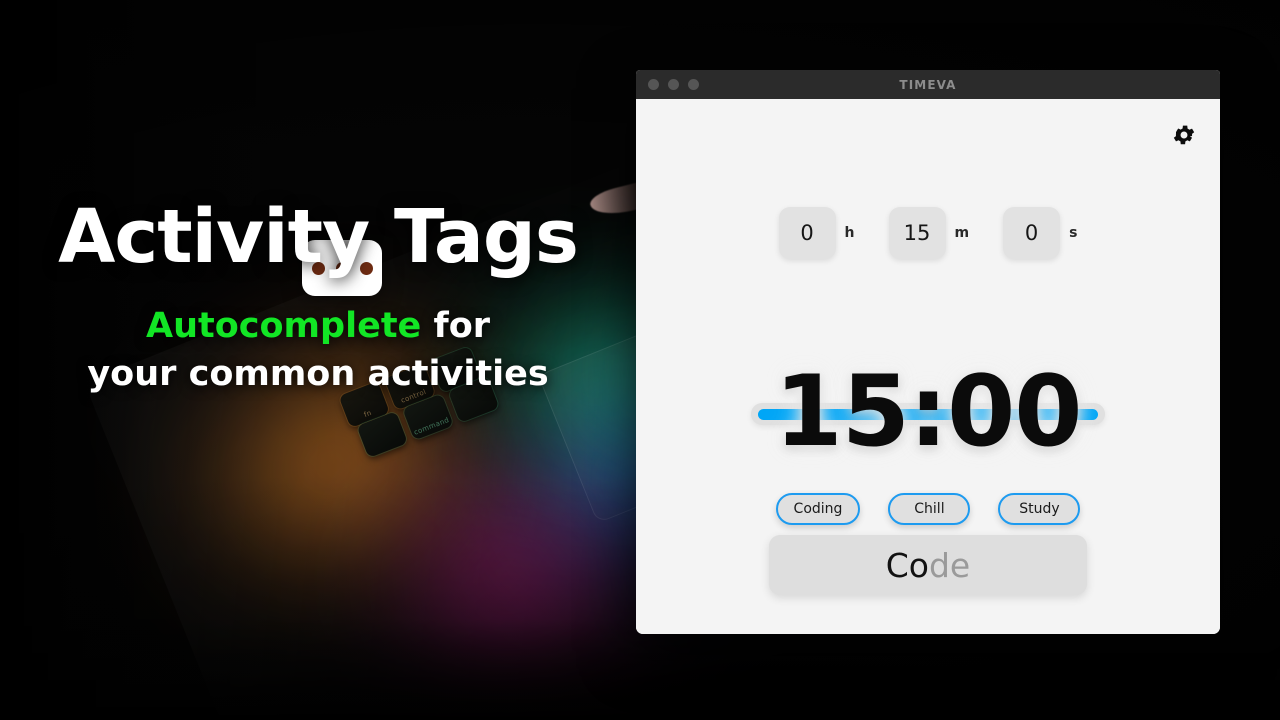 The width and height of the screenshot is (1280, 720). What do you see at coordinates (283, 326) in the screenshot?
I see `promo-subhead-accent: Autocomplete` at bounding box center [283, 326].